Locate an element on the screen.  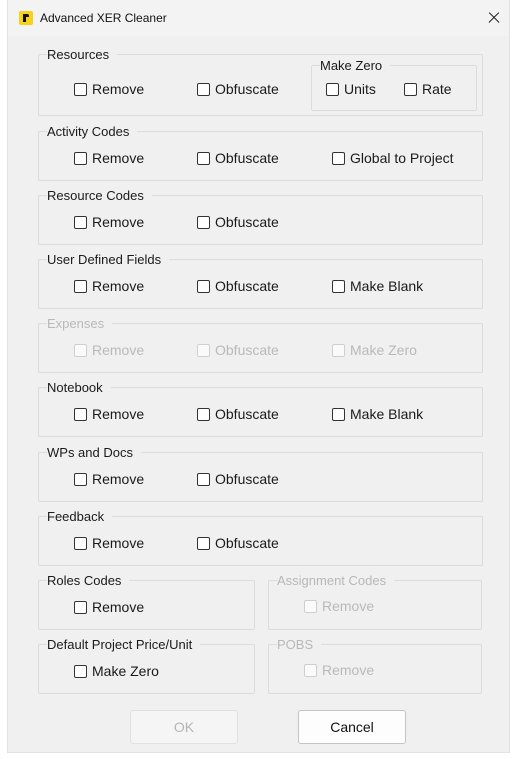
resources-obfuscate-checkbox: Obfuscate is located at coordinates (238, 89).